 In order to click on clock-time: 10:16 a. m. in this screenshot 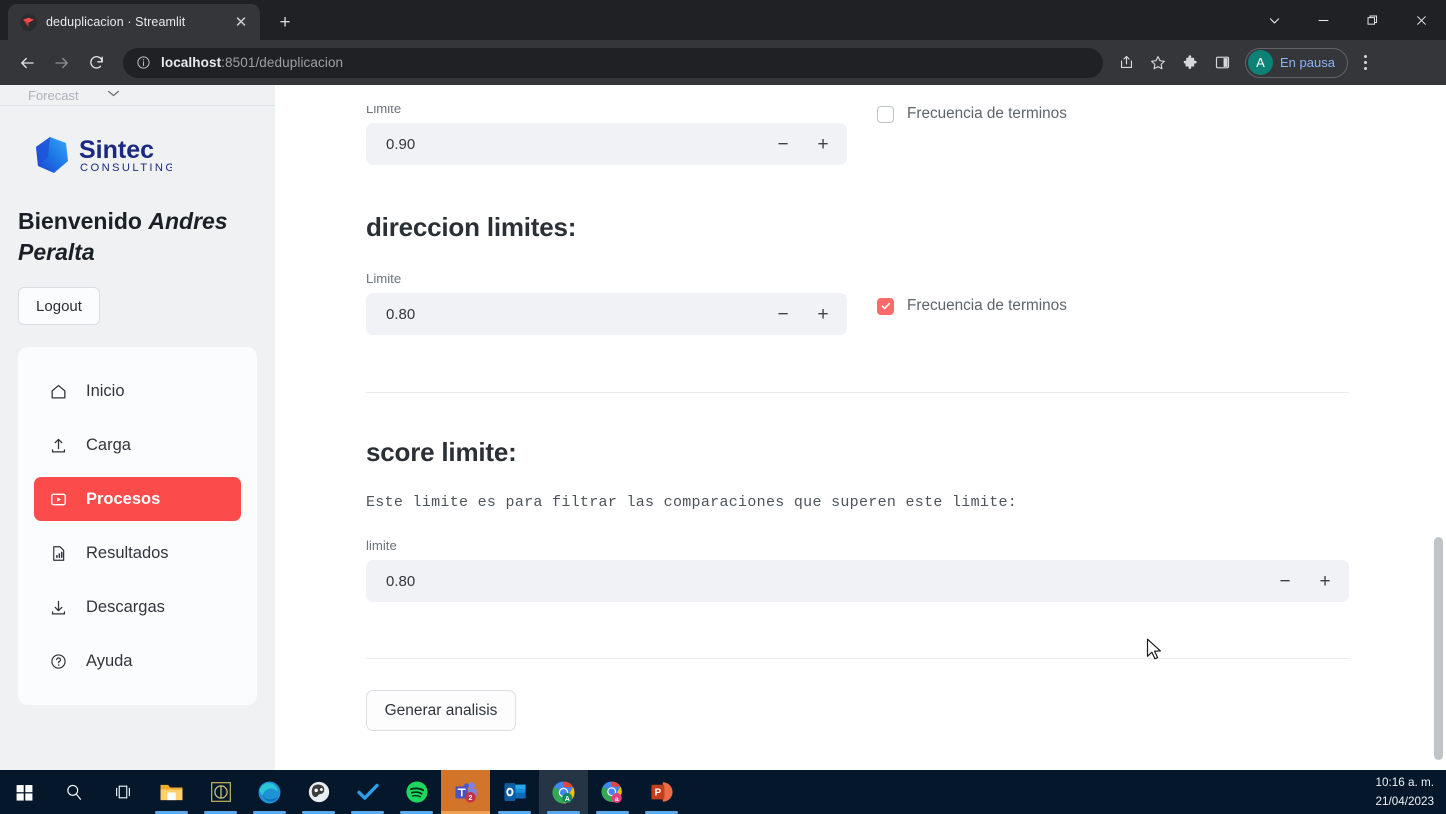, I will do `click(1404, 782)`.